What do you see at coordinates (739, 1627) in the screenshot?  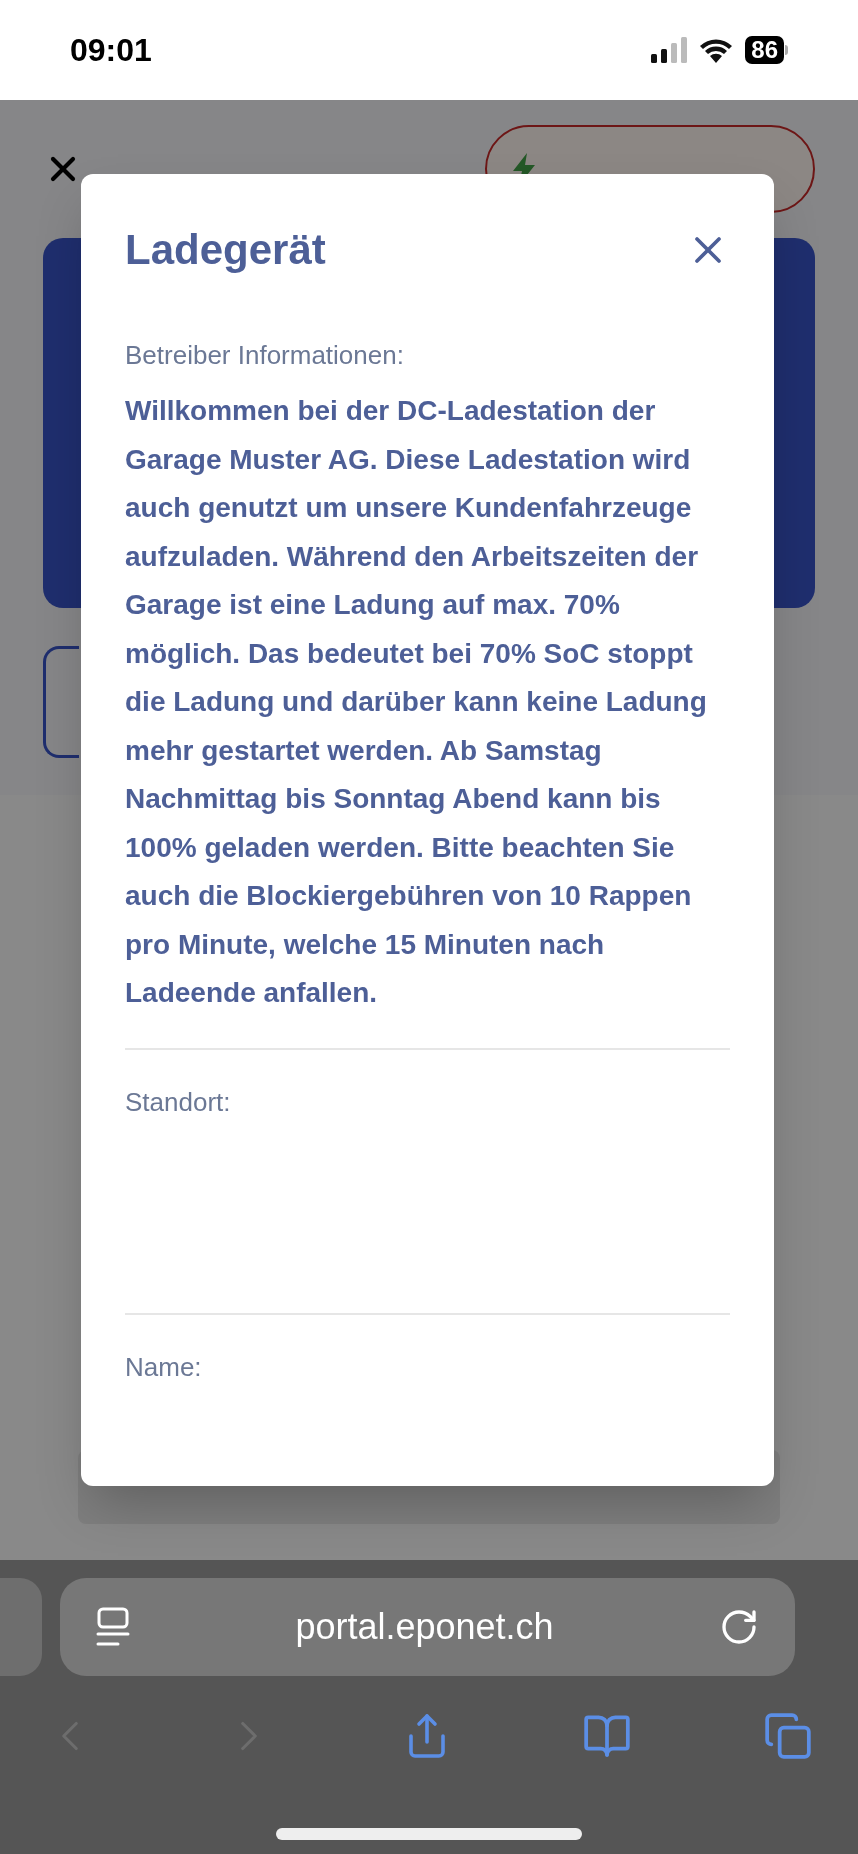 I see `reload-icon` at bounding box center [739, 1627].